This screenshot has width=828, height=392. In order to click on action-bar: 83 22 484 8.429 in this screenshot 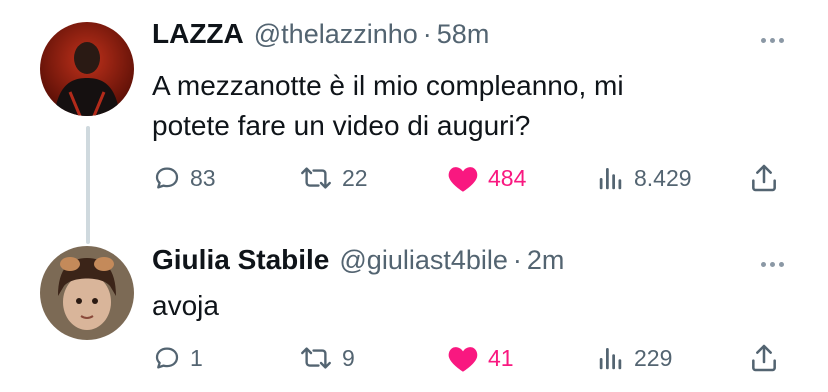, I will do `click(472, 178)`.